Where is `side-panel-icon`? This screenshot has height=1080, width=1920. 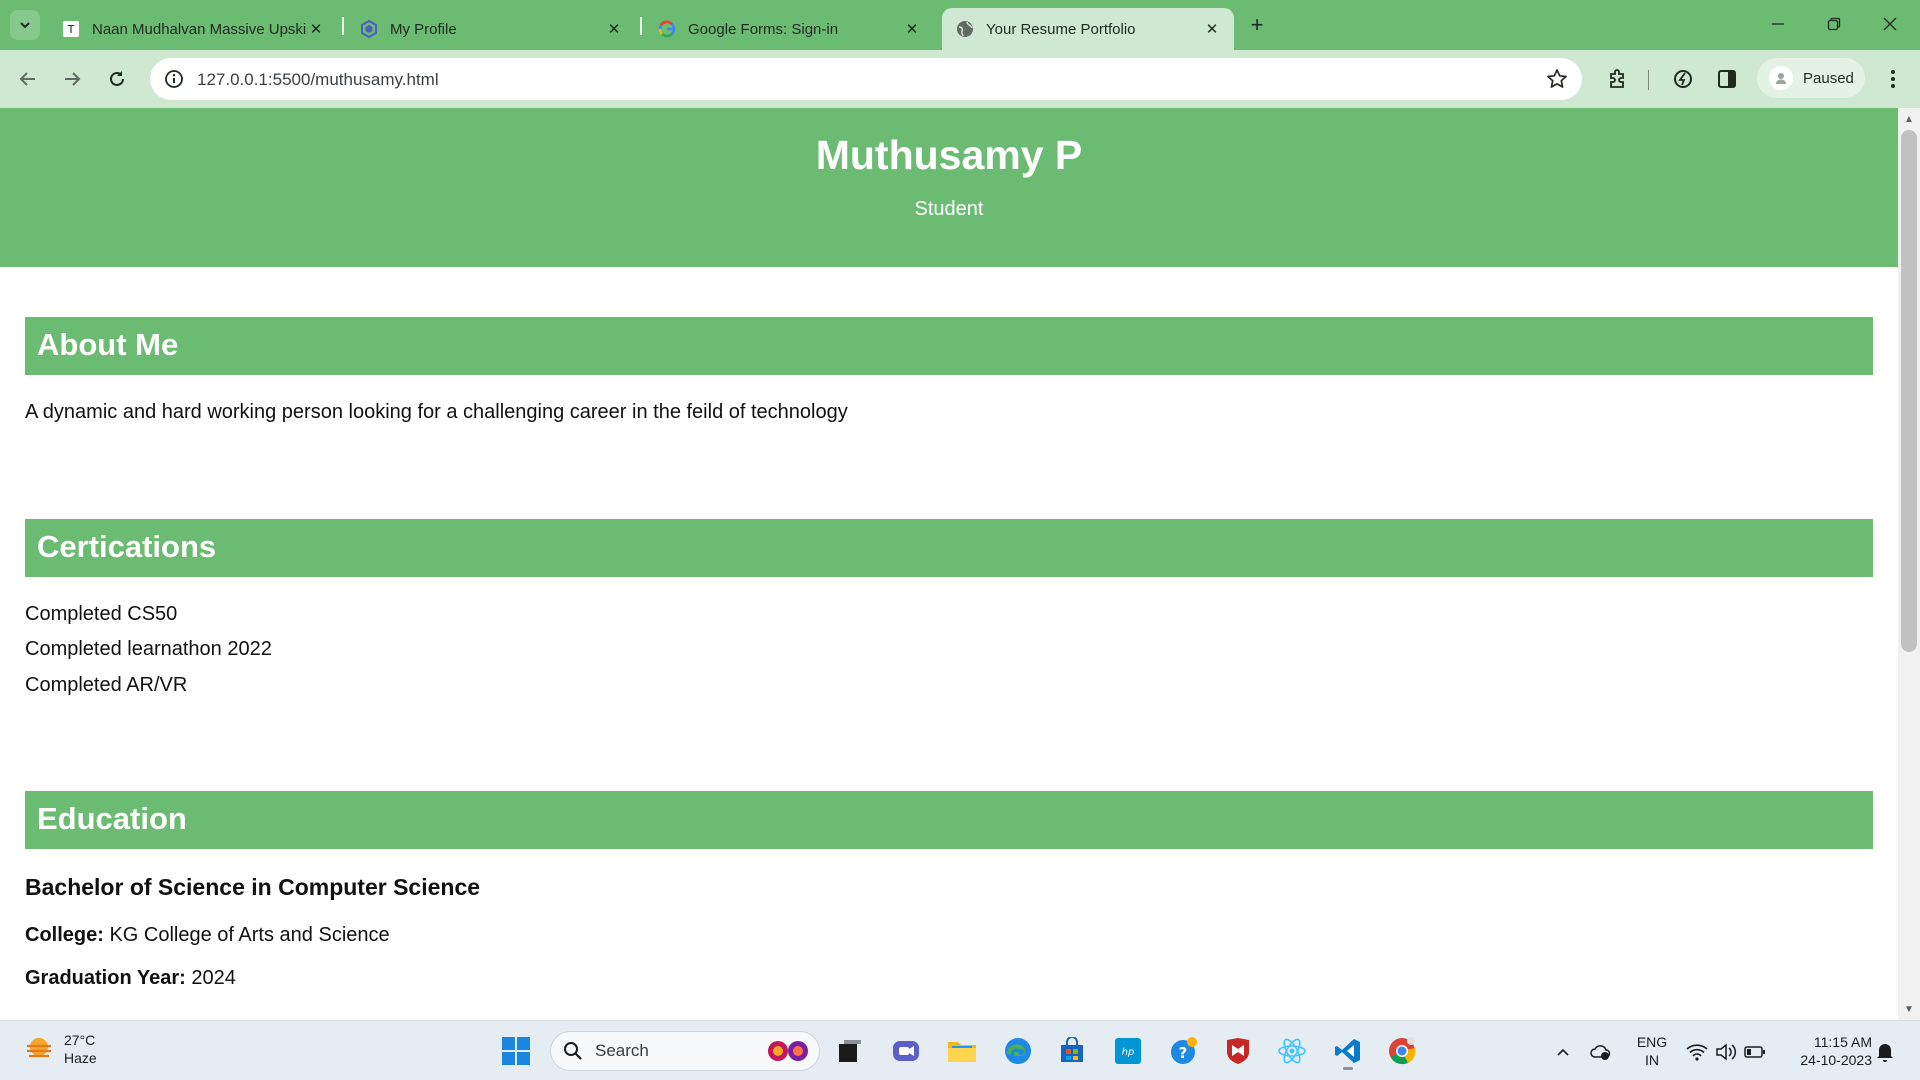 side-panel-icon is located at coordinates (1727, 79).